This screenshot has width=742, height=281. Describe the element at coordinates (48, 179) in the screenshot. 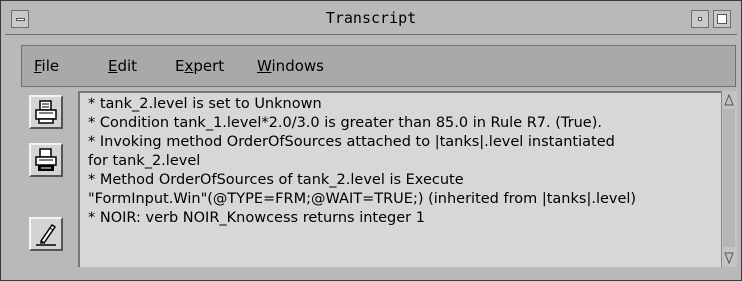

I see `side-toolbar` at that location.